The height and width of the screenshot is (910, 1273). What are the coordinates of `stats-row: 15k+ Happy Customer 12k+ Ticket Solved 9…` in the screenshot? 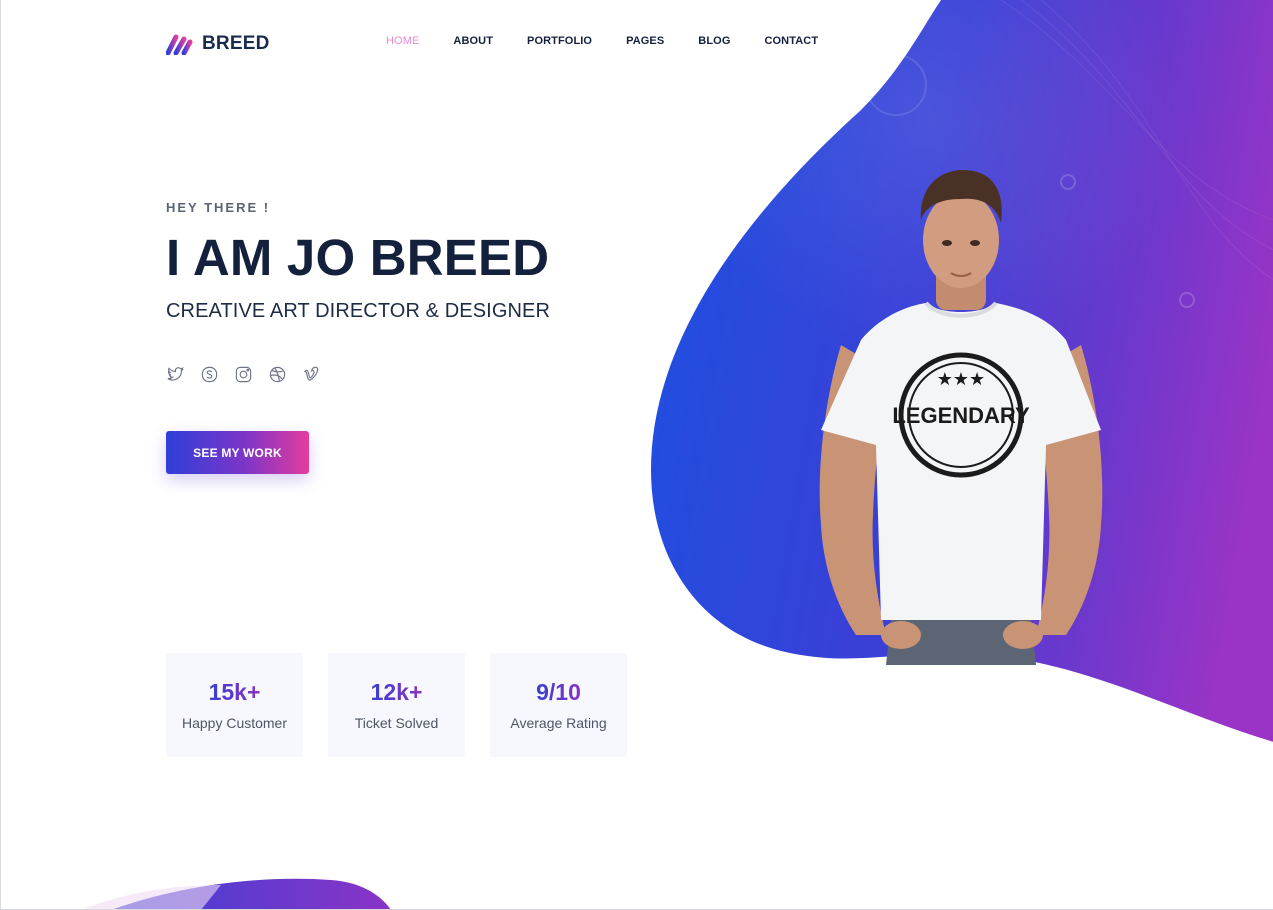 It's located at (396, 705).